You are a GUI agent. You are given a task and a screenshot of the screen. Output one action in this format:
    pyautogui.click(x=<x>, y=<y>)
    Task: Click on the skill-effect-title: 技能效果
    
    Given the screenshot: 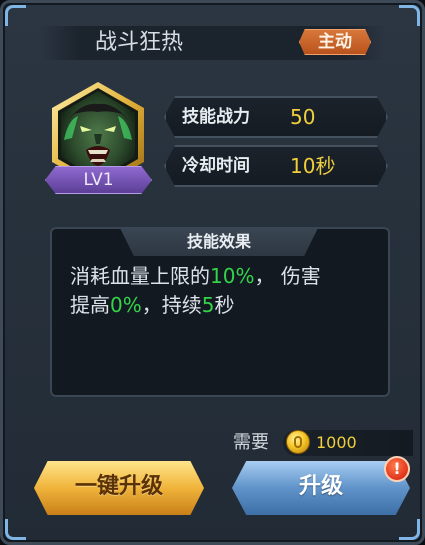 What is the action you would take?
    pyautogui.click(x=218, y=241)
    